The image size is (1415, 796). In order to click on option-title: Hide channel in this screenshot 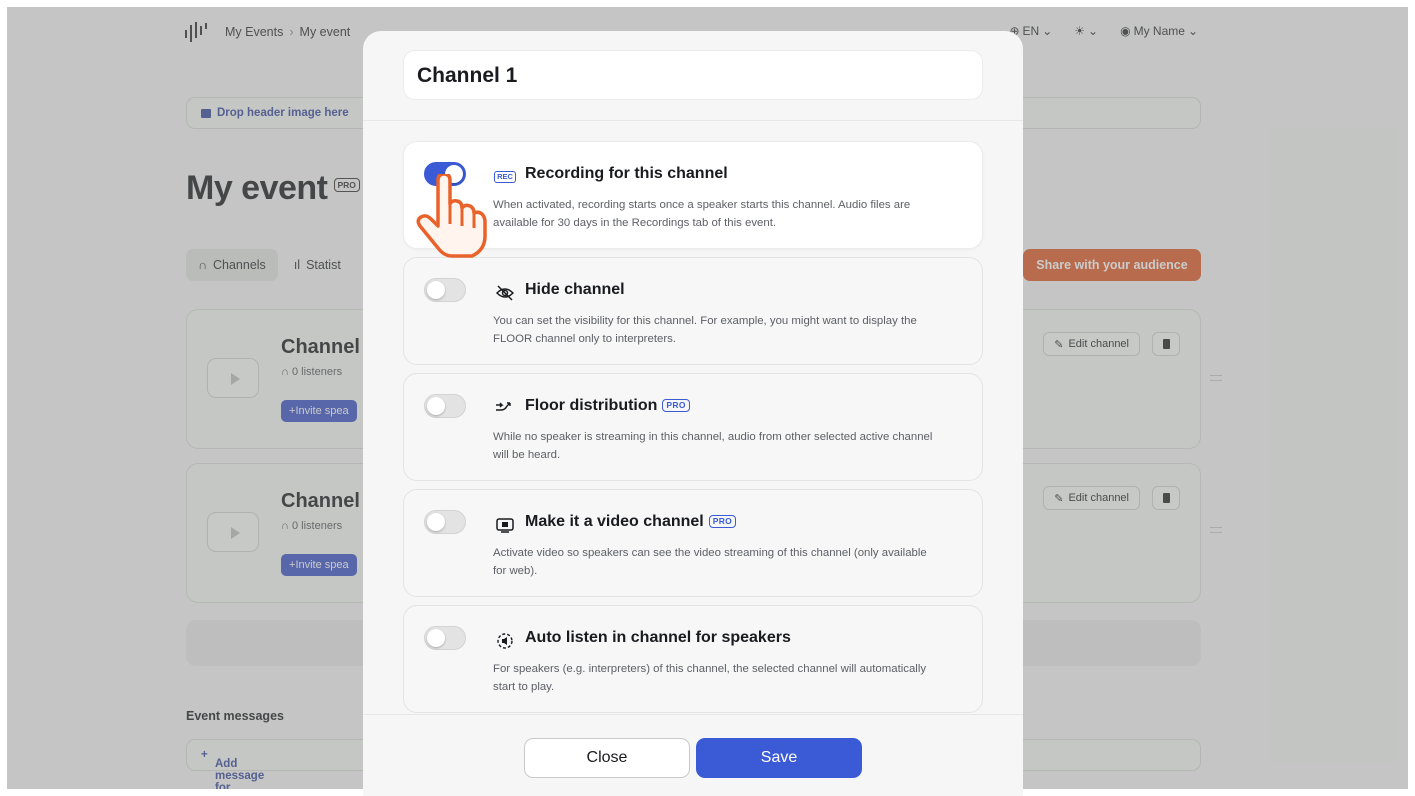, I will do `click(575, 289)`.